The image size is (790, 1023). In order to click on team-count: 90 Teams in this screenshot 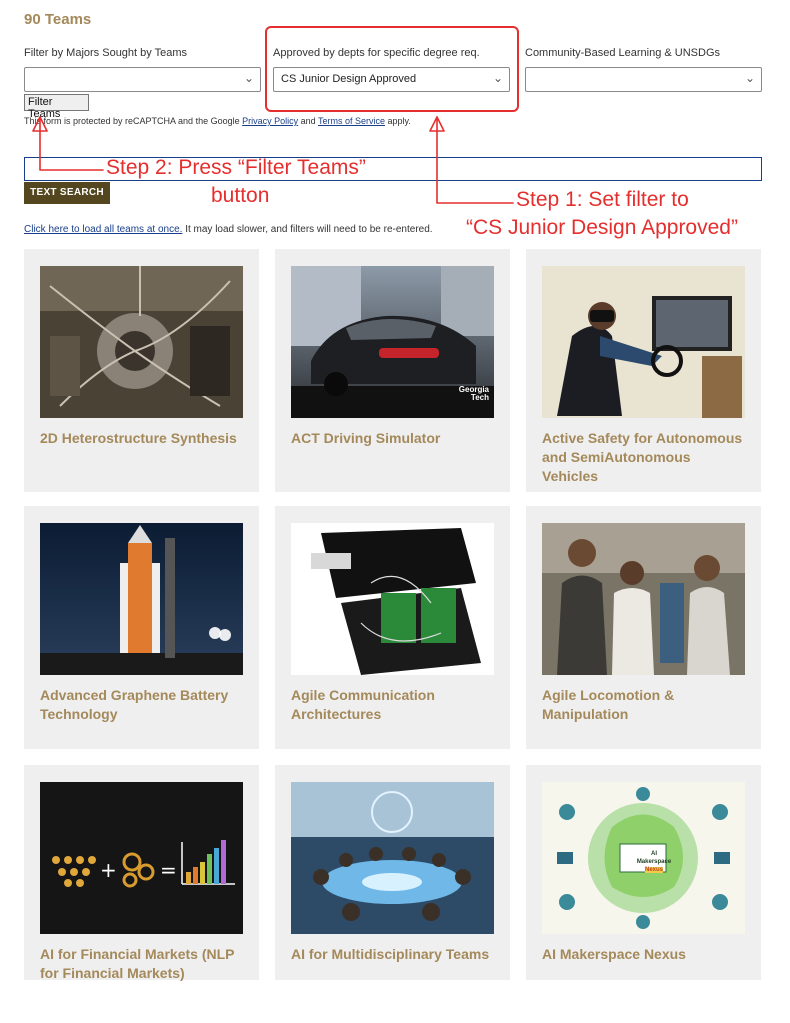, I will do `click(58, 19)`.